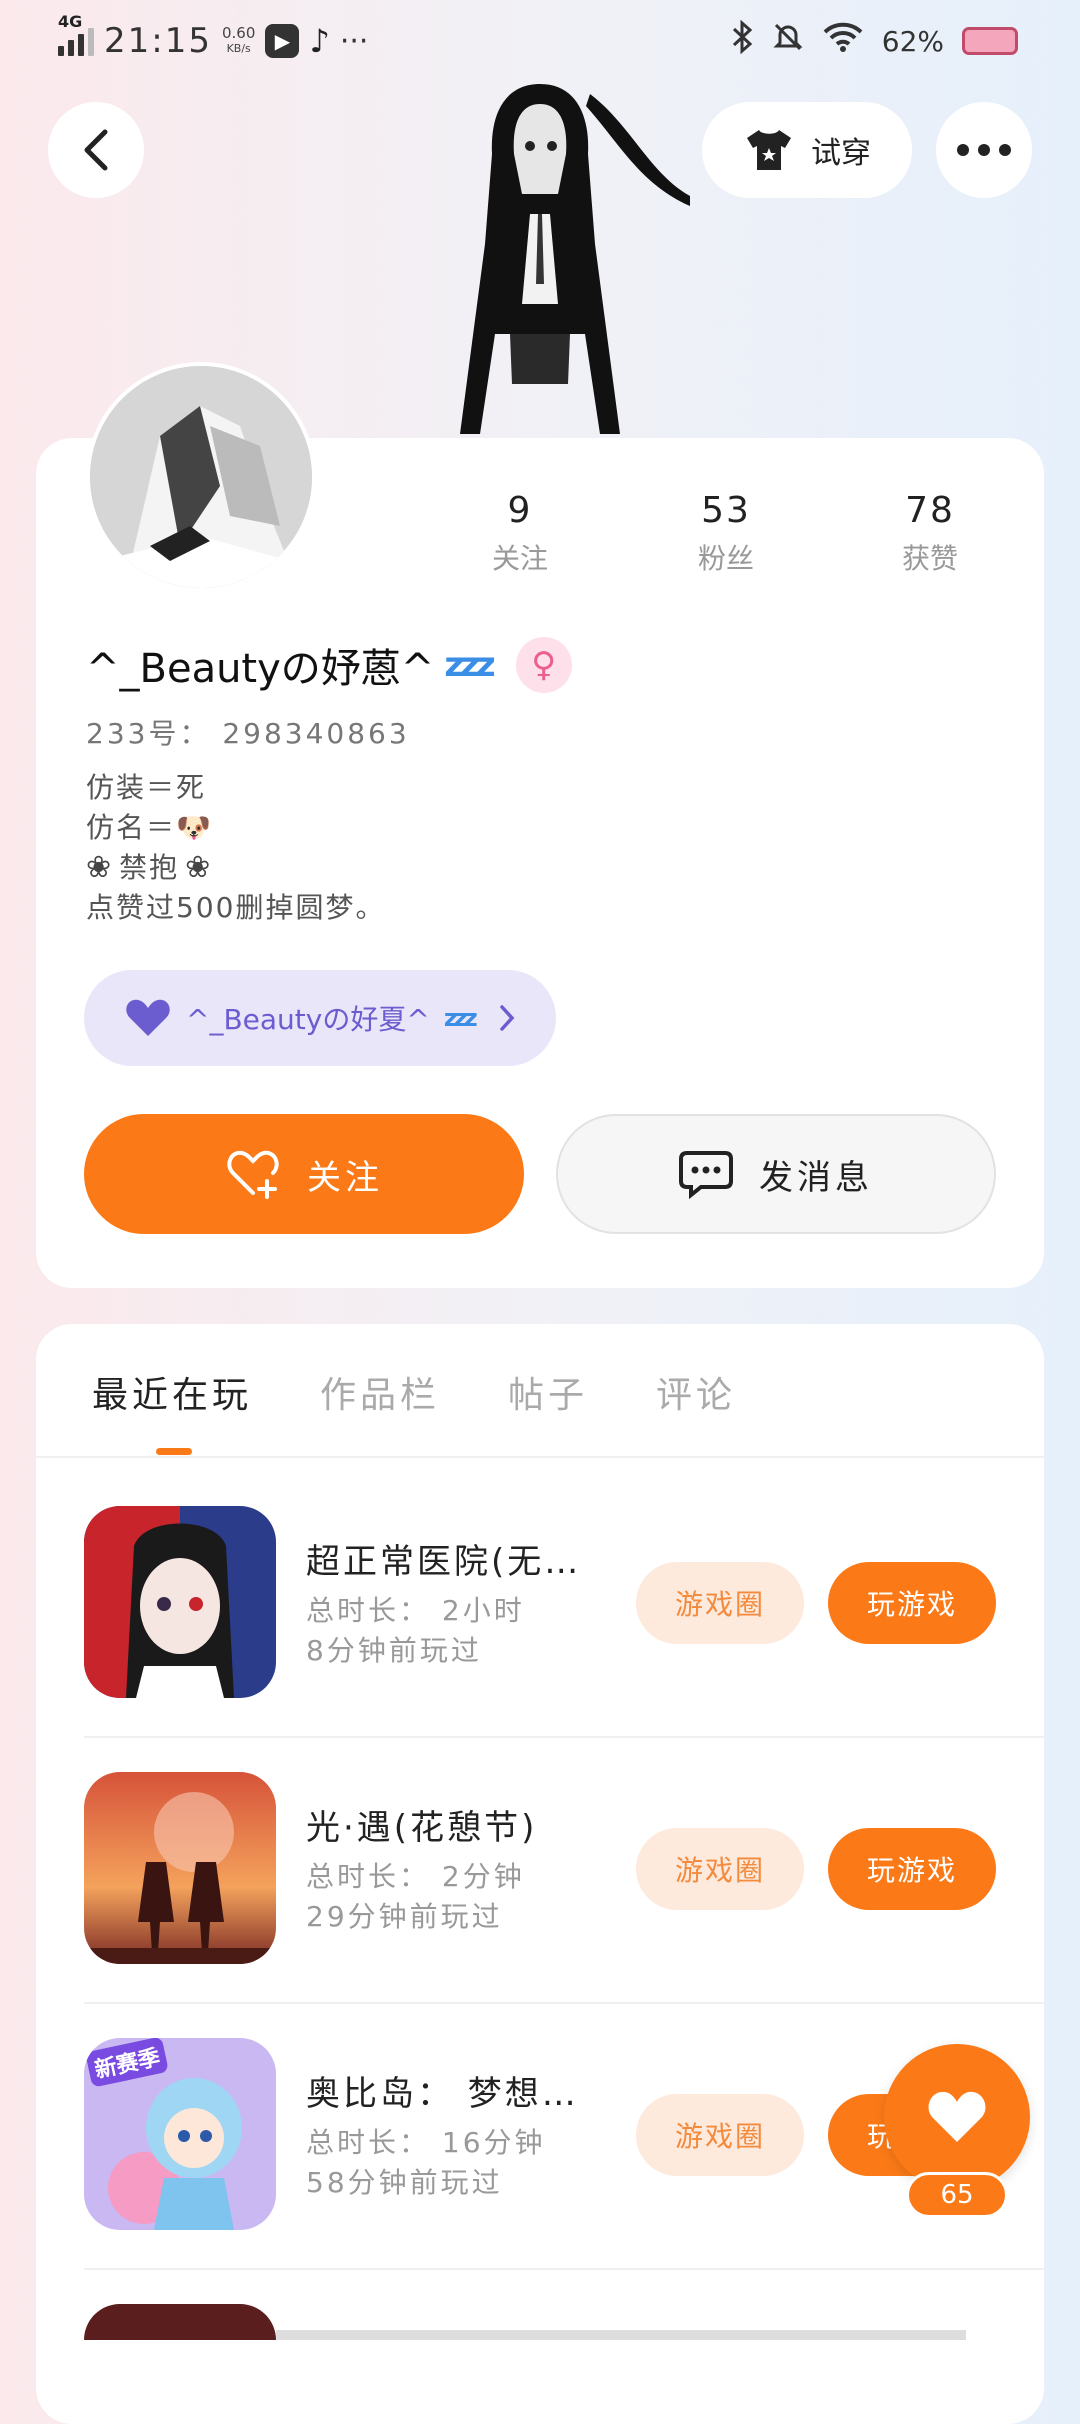 The width and height of the screenshot is (1080, 2424). What do you see at coordinates (426, 2142) in the screenshot?
I see `game-duration: 总时长： 16分钟` at bounding box center [426, 2142].